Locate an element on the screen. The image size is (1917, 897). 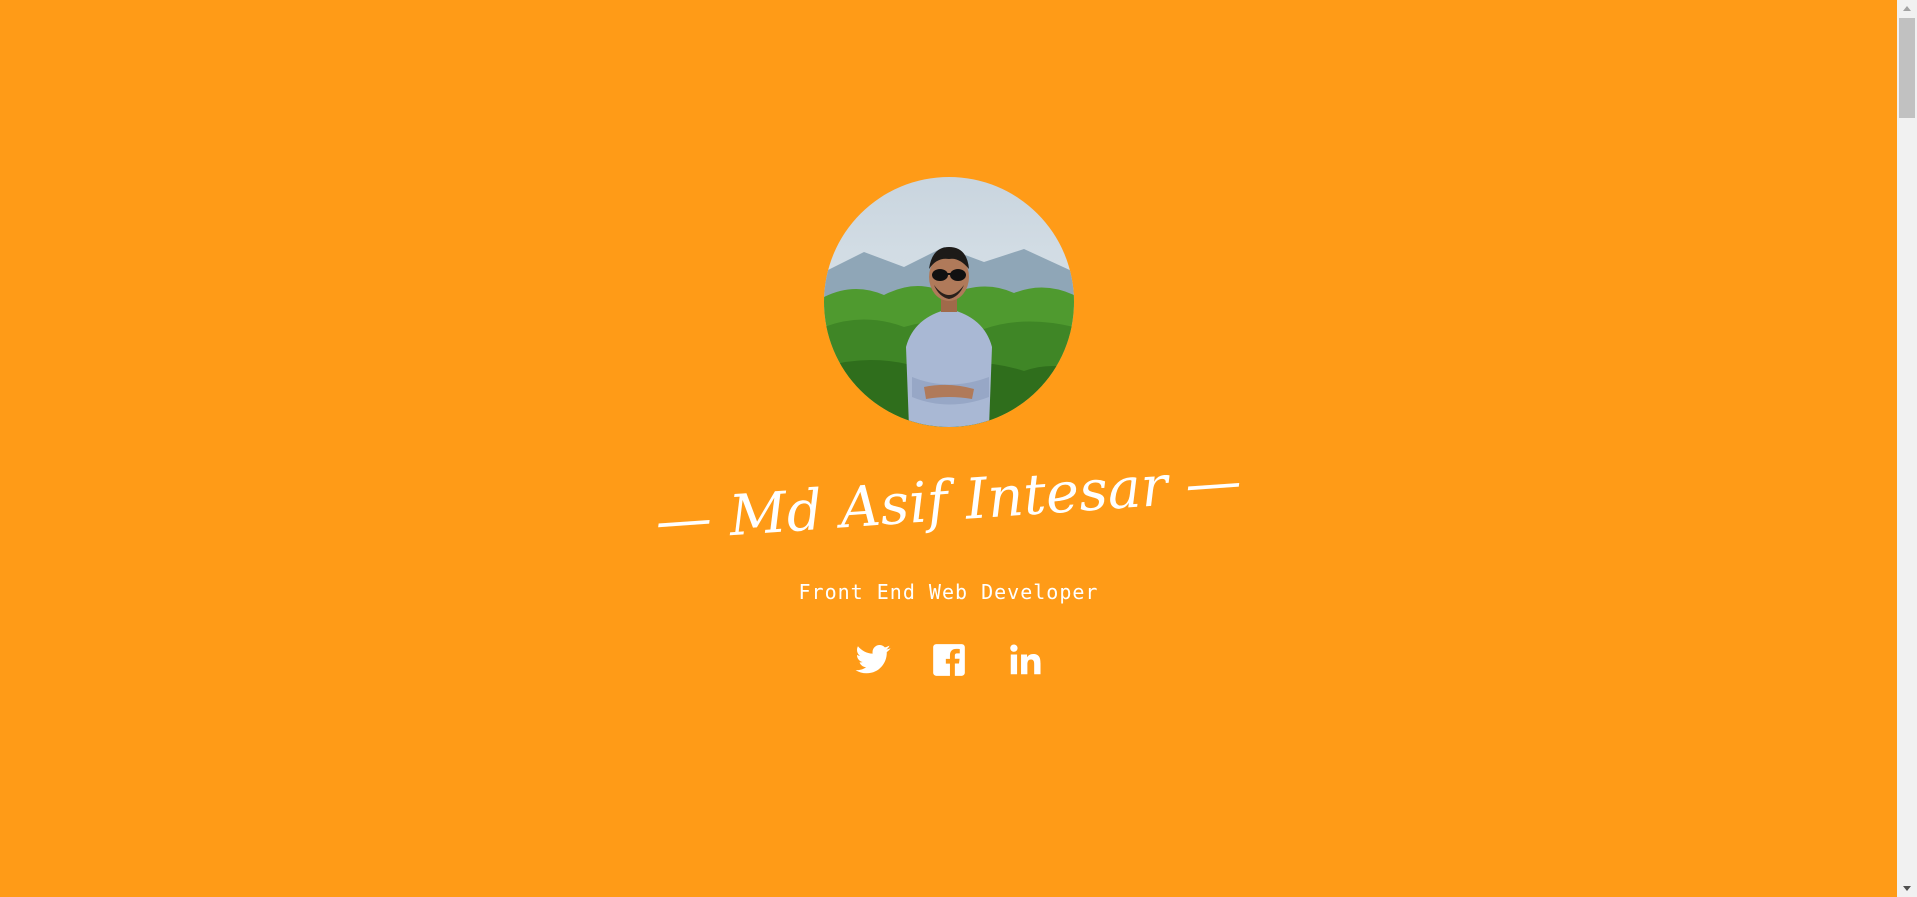
linkedin-icon is located at coordinates (1025, 659).